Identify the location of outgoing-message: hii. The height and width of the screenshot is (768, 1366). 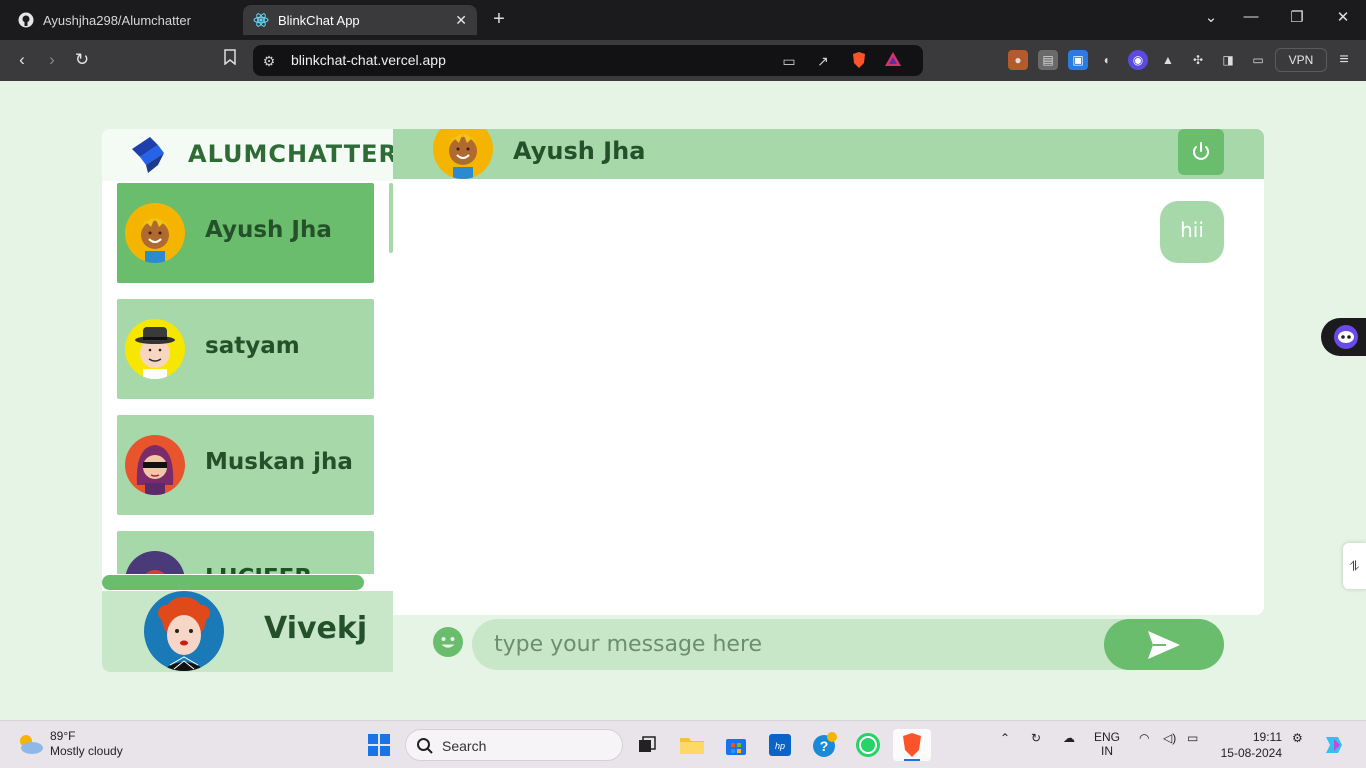
(1192, 232).